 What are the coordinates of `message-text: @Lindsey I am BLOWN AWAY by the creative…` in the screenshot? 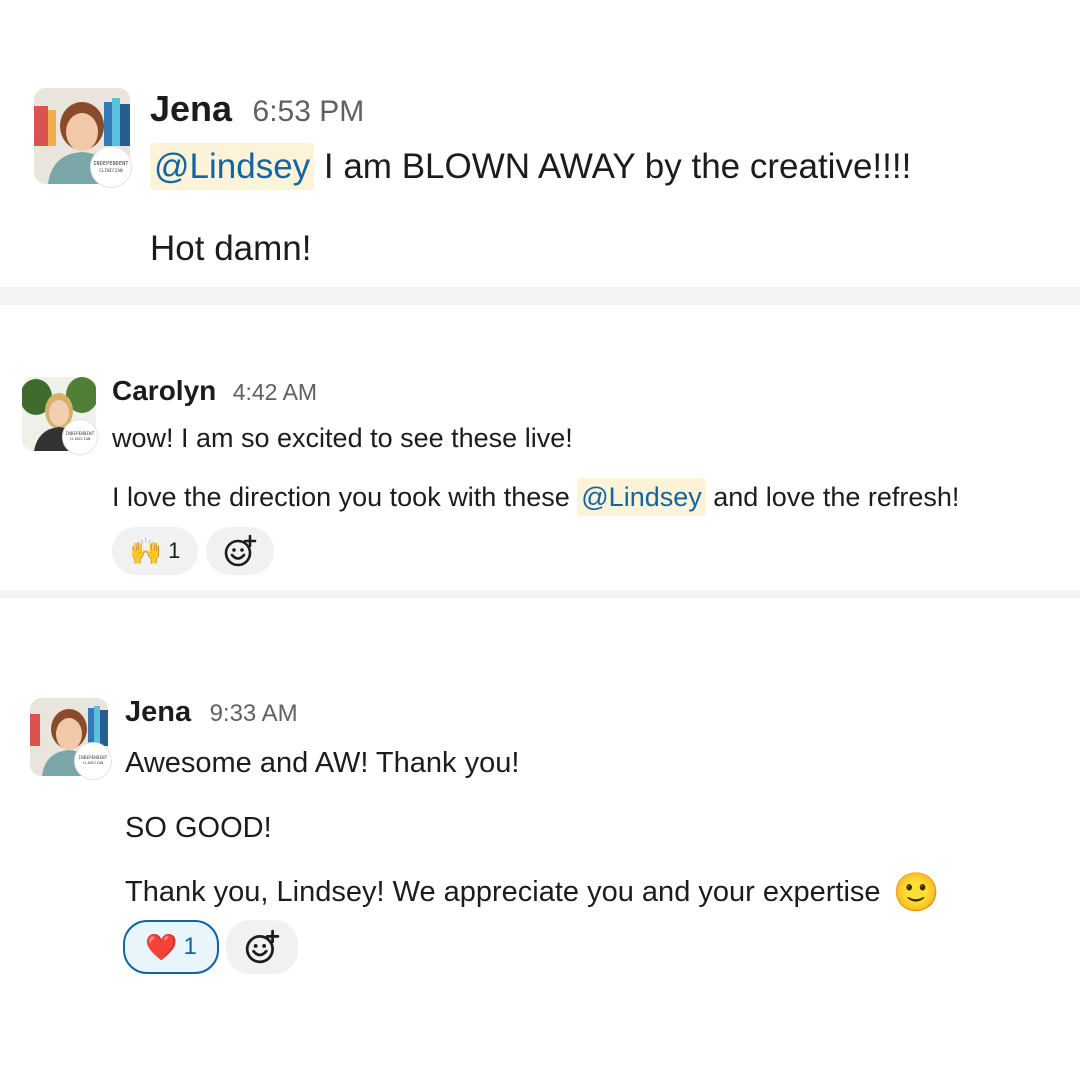 It's located at (530, 167).